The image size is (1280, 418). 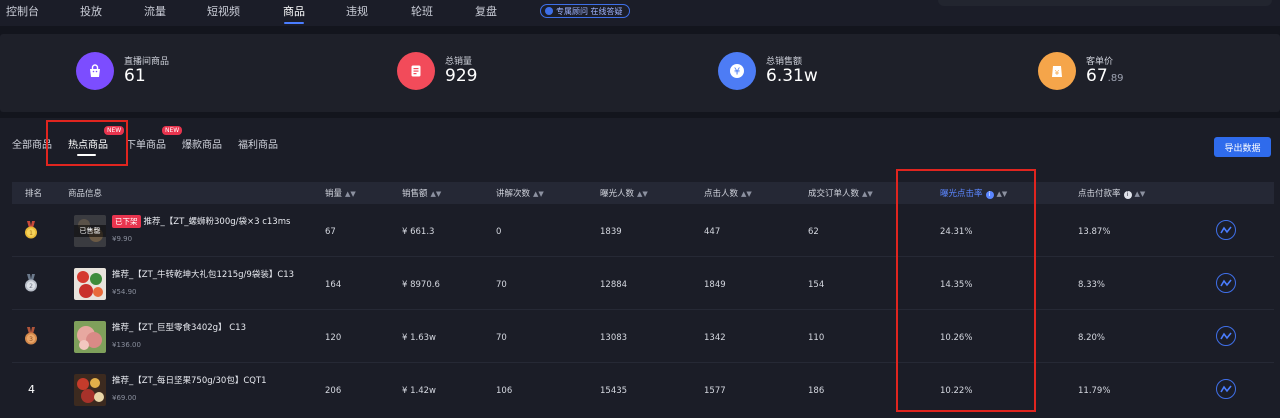 What do you see at coordinates (202, 143) in the screenshot?
I see `tab-bestseller-products: 爆款商品` at bounding box center [202, 143].